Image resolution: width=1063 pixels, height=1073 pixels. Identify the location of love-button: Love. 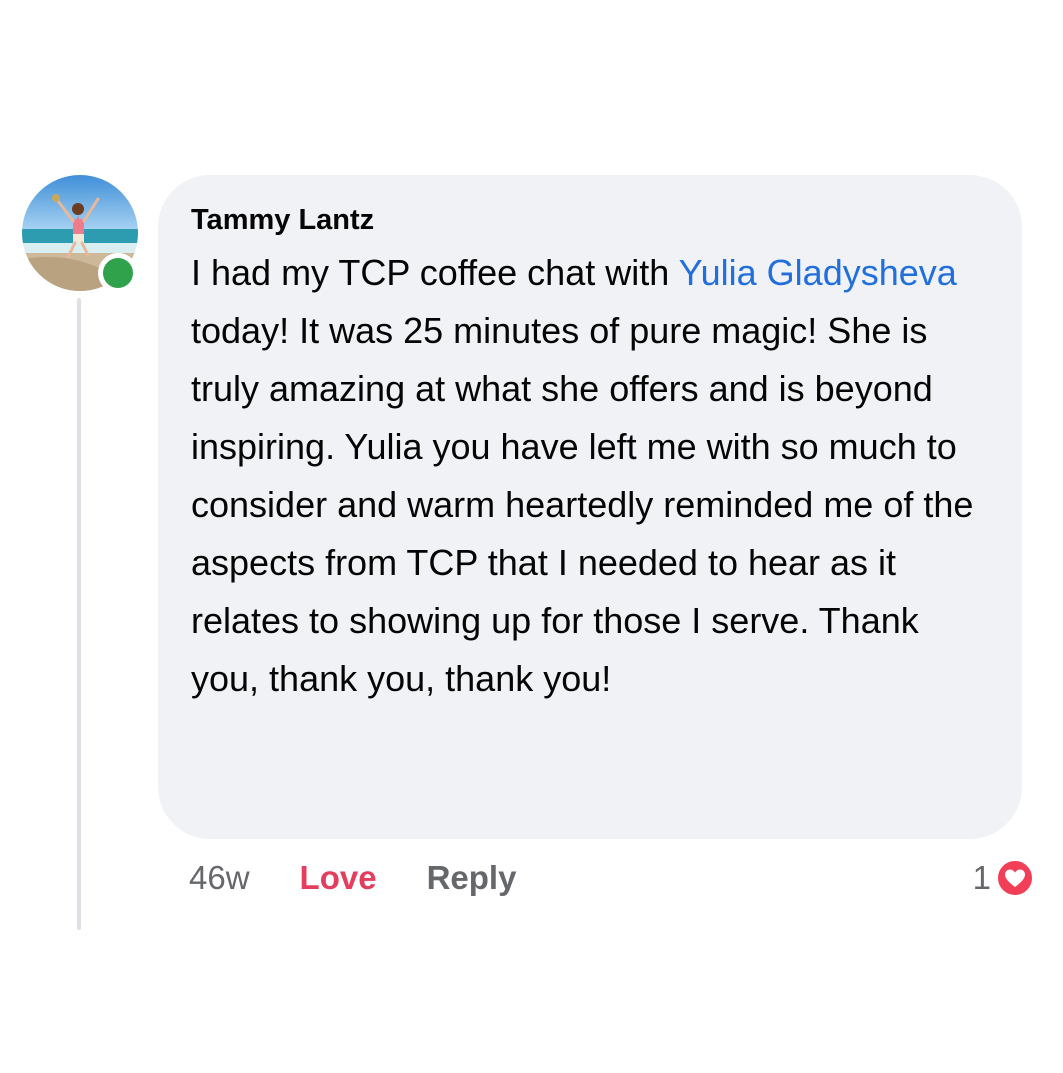
(338, 878).